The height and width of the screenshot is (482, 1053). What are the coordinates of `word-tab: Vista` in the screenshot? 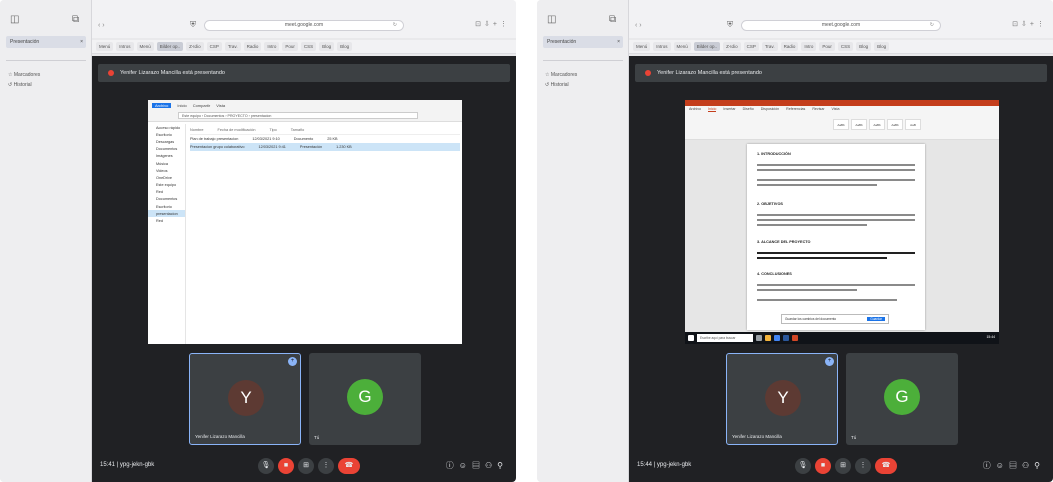 It's located at (836, 109).